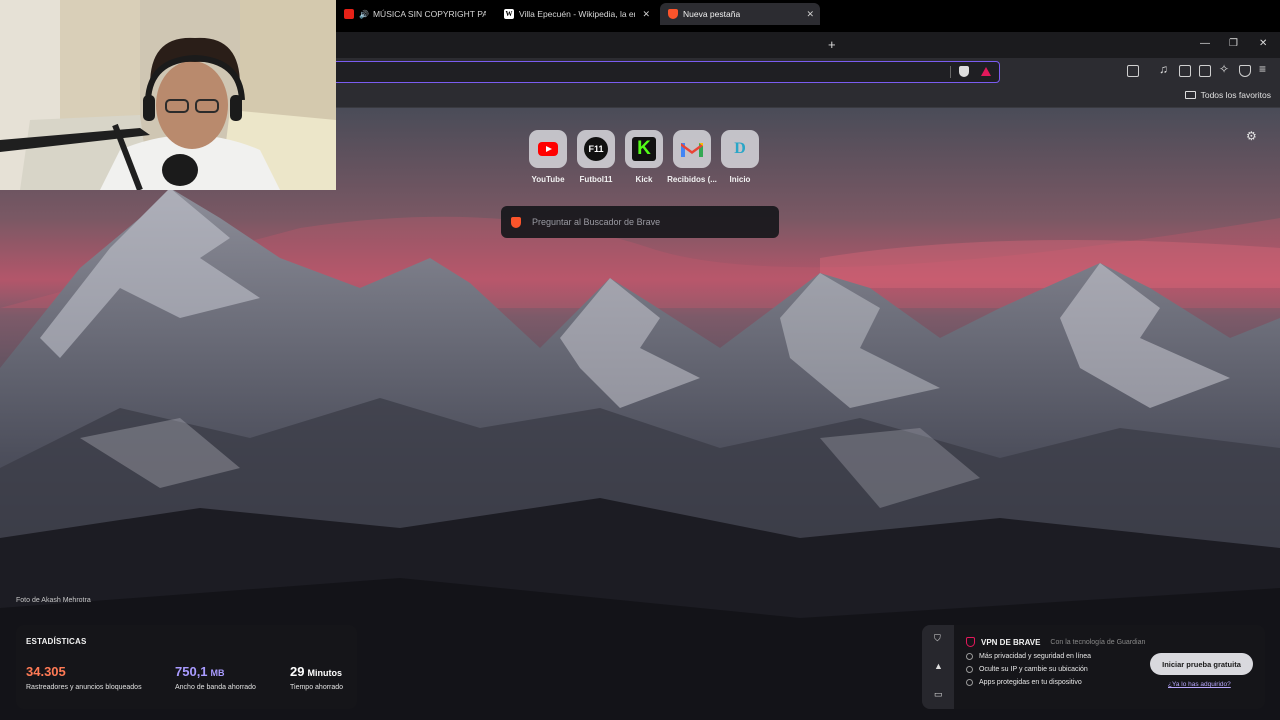  I want to click on top-site-label: YouTube, so click(548, 179).